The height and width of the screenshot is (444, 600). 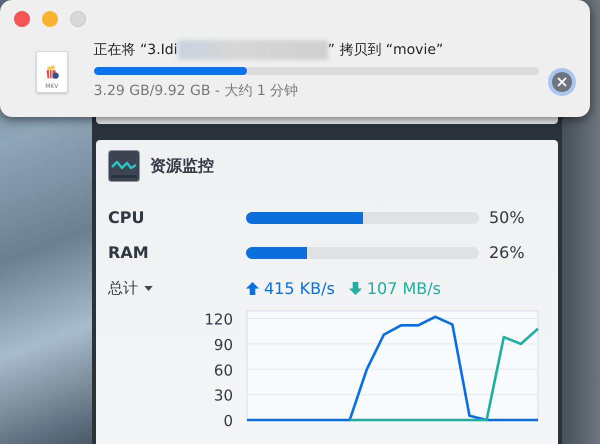 What do you see at coordinates (355, 288) in the screenshot?
I see `download-arrow-icon` at bounding box center [355, 288].